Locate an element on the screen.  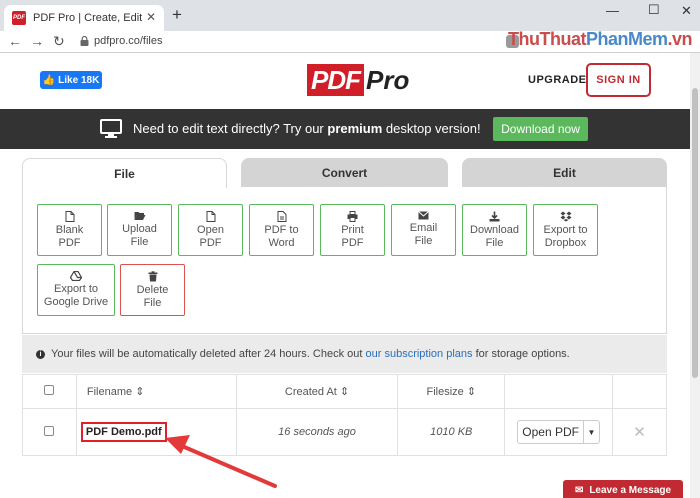
google-drive-icon is located at coordinates (76, 276).